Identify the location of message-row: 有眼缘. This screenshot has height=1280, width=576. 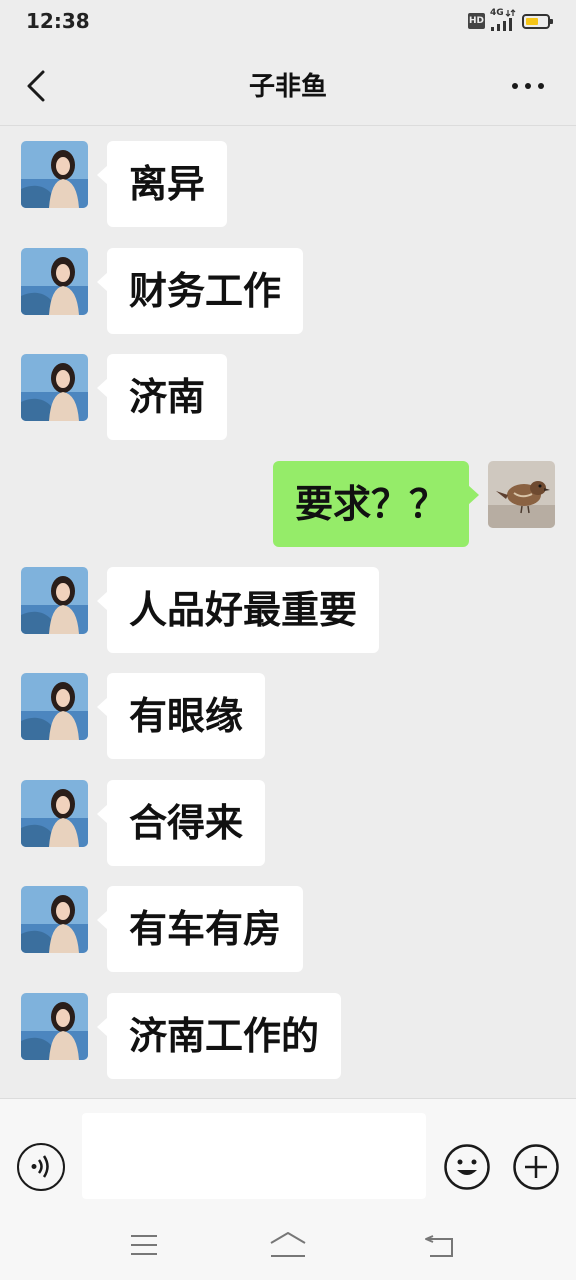
(288, 716).